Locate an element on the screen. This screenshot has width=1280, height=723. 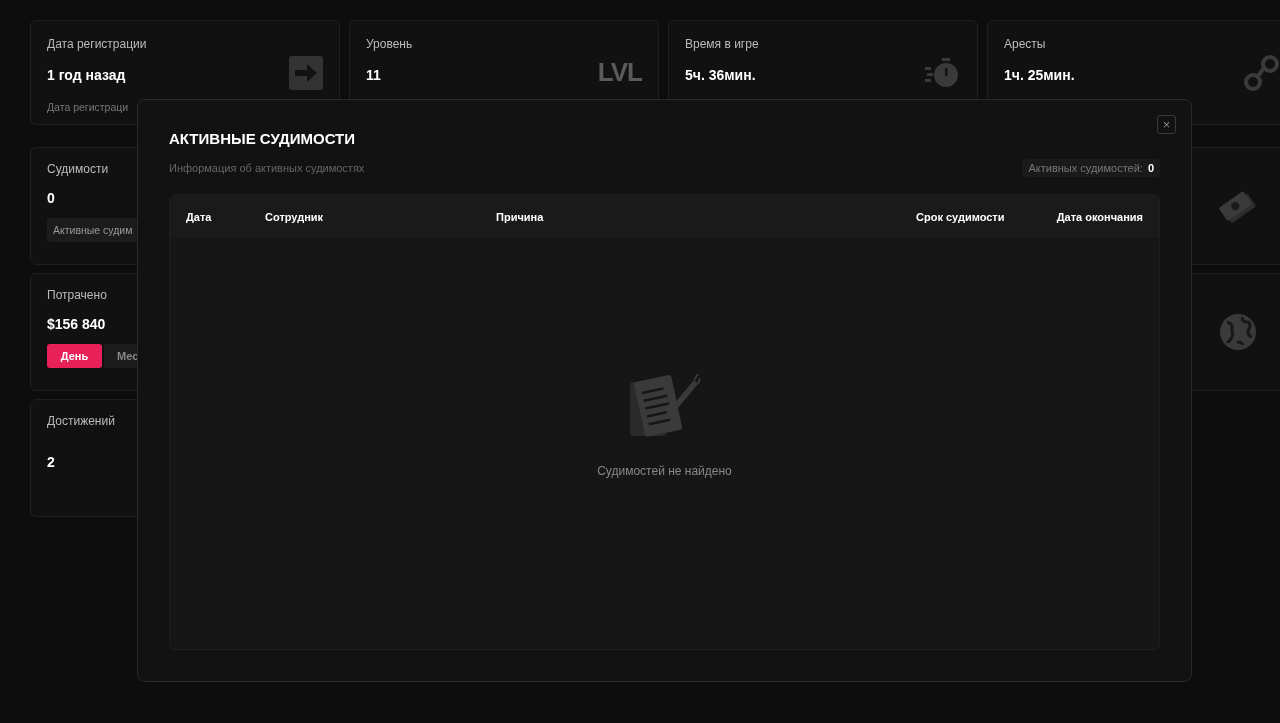
card-value: $156 840 is located at coordinates (76, 324).